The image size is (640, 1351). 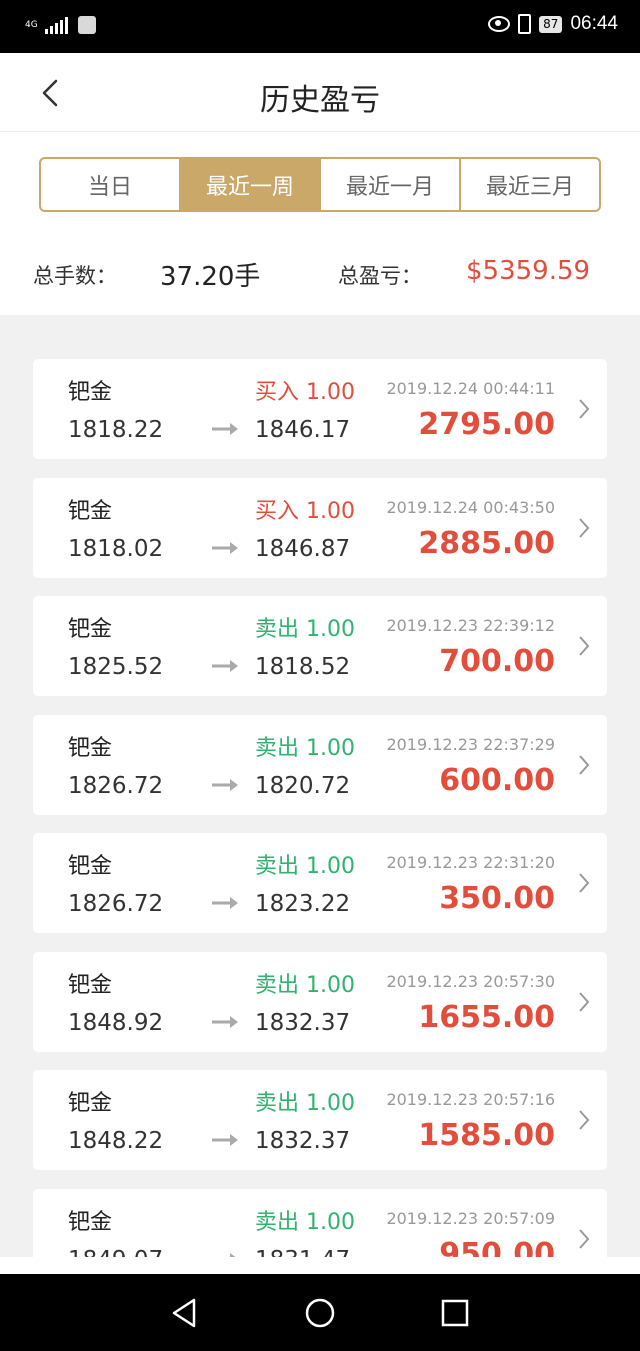 I want to click on trade-time: 2019.12.23 20:57:09, so click(x=470, y=1218).